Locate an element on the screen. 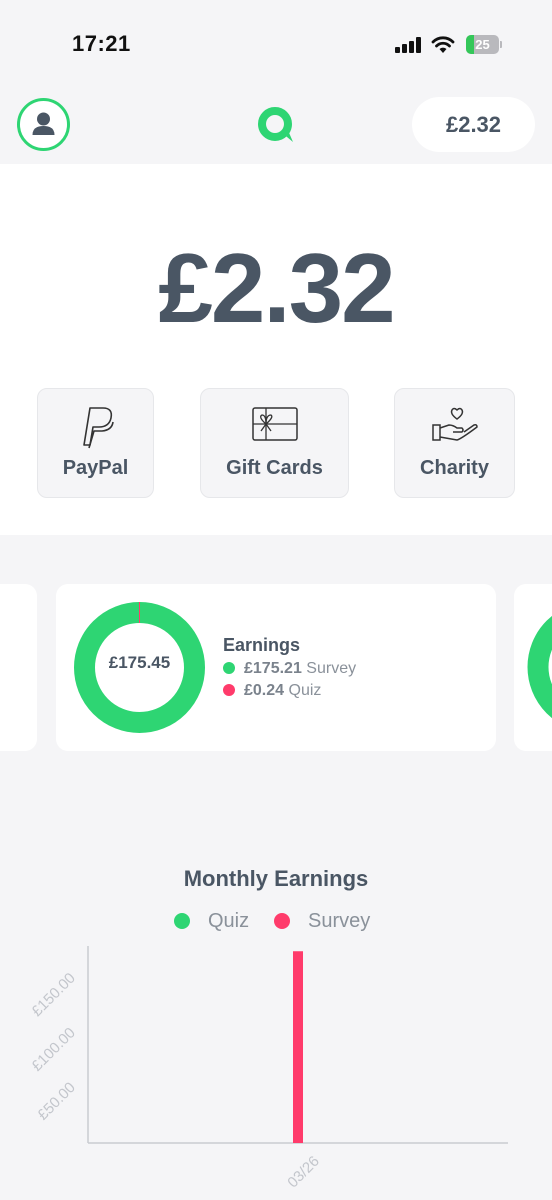 This screenshot has width=552, height=1200. paypal-icon is located at coordinates (98, 428).